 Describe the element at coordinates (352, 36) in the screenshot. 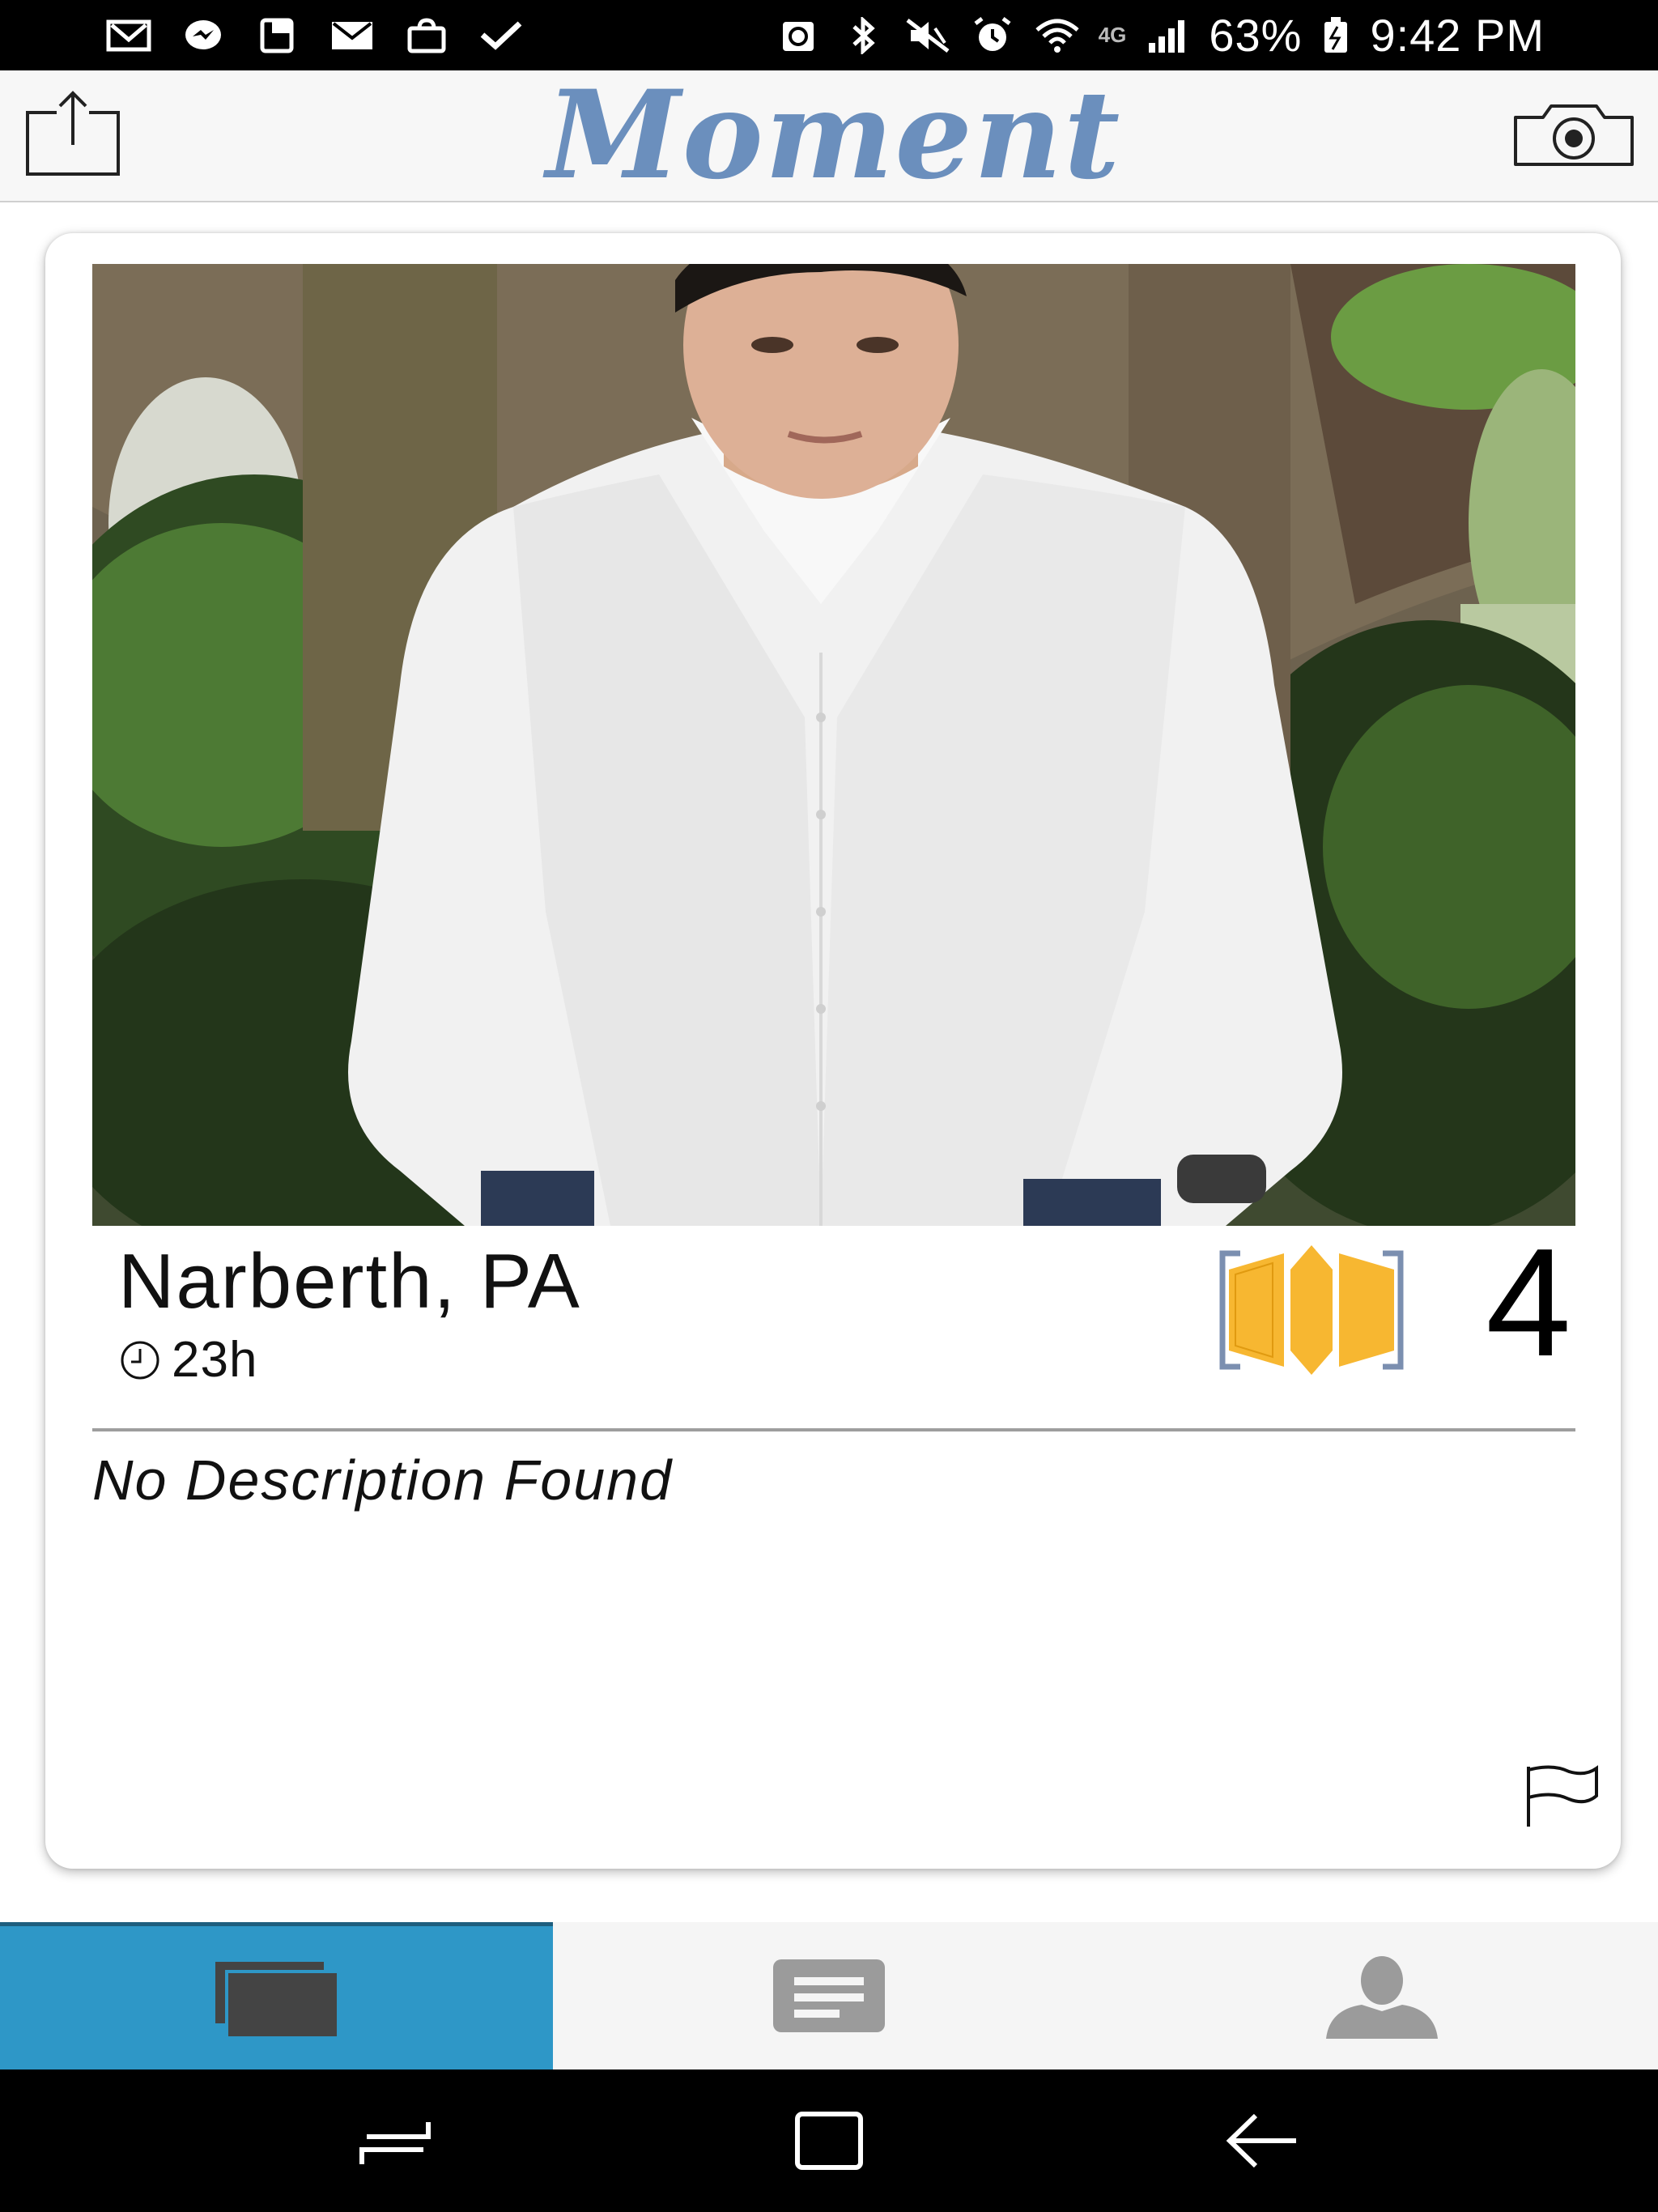

I see `mail-icon` at that location.